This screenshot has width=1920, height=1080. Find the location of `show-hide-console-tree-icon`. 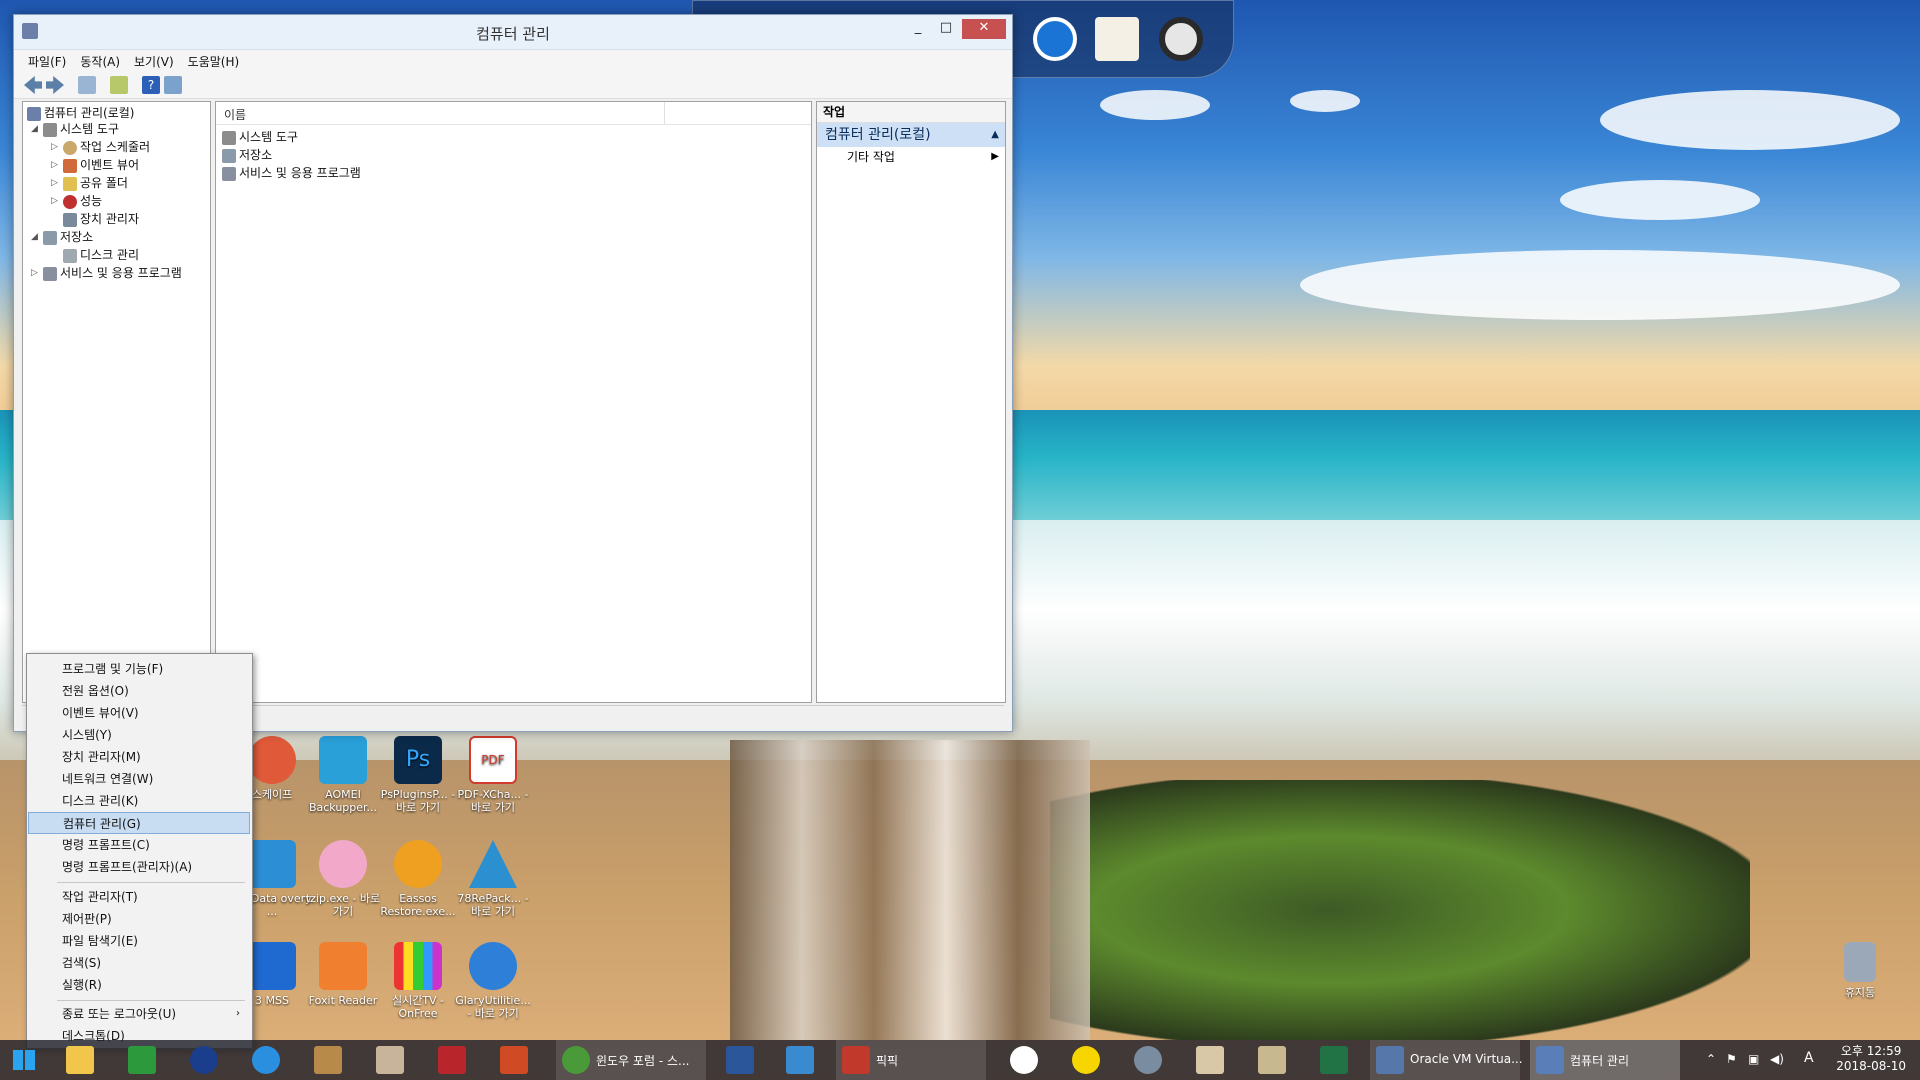

show-hide-console-tree-icon is located at coordinates (87, 85).